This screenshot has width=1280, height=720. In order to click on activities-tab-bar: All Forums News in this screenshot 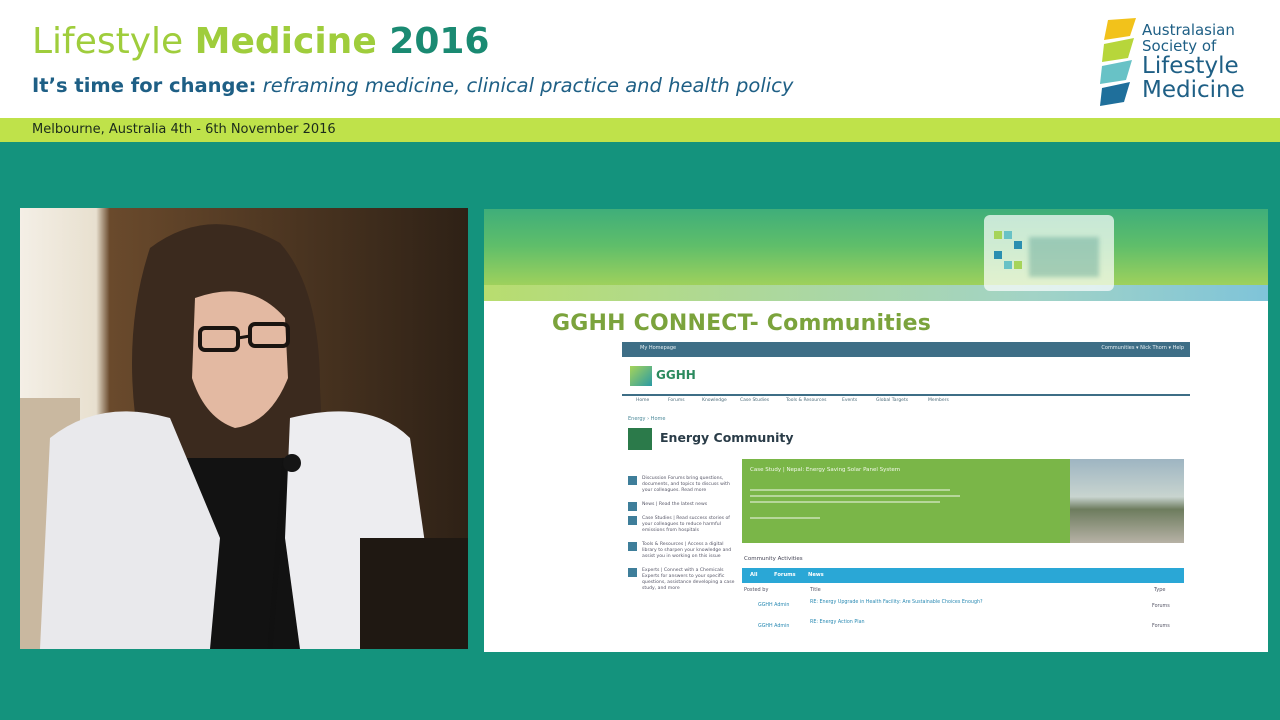, I will do `click(963, 575)`.